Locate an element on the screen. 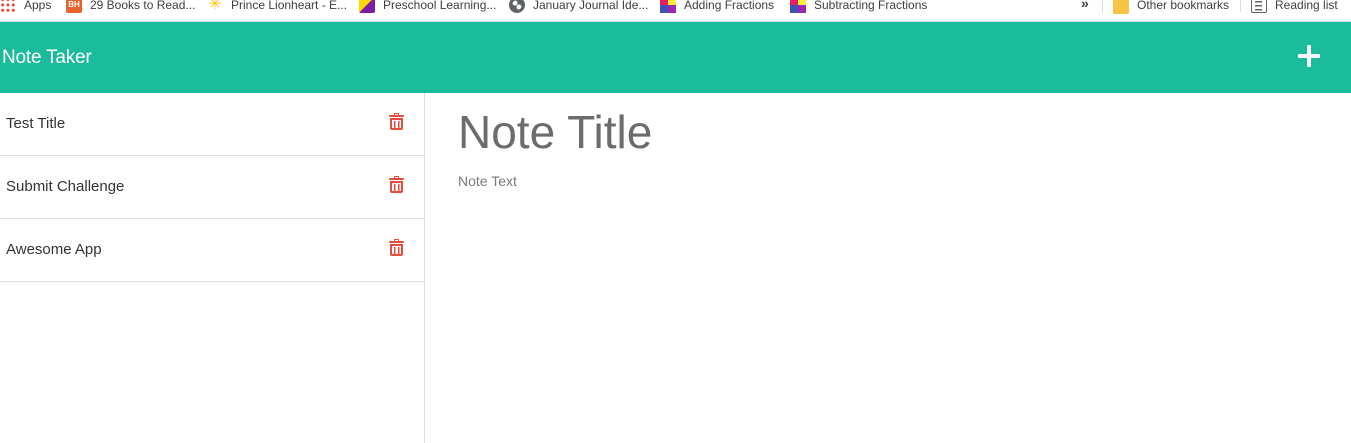 Image resolution: width=1351 pixels, height=443 pixels. globe-icon is located at coordinates (517, 6).